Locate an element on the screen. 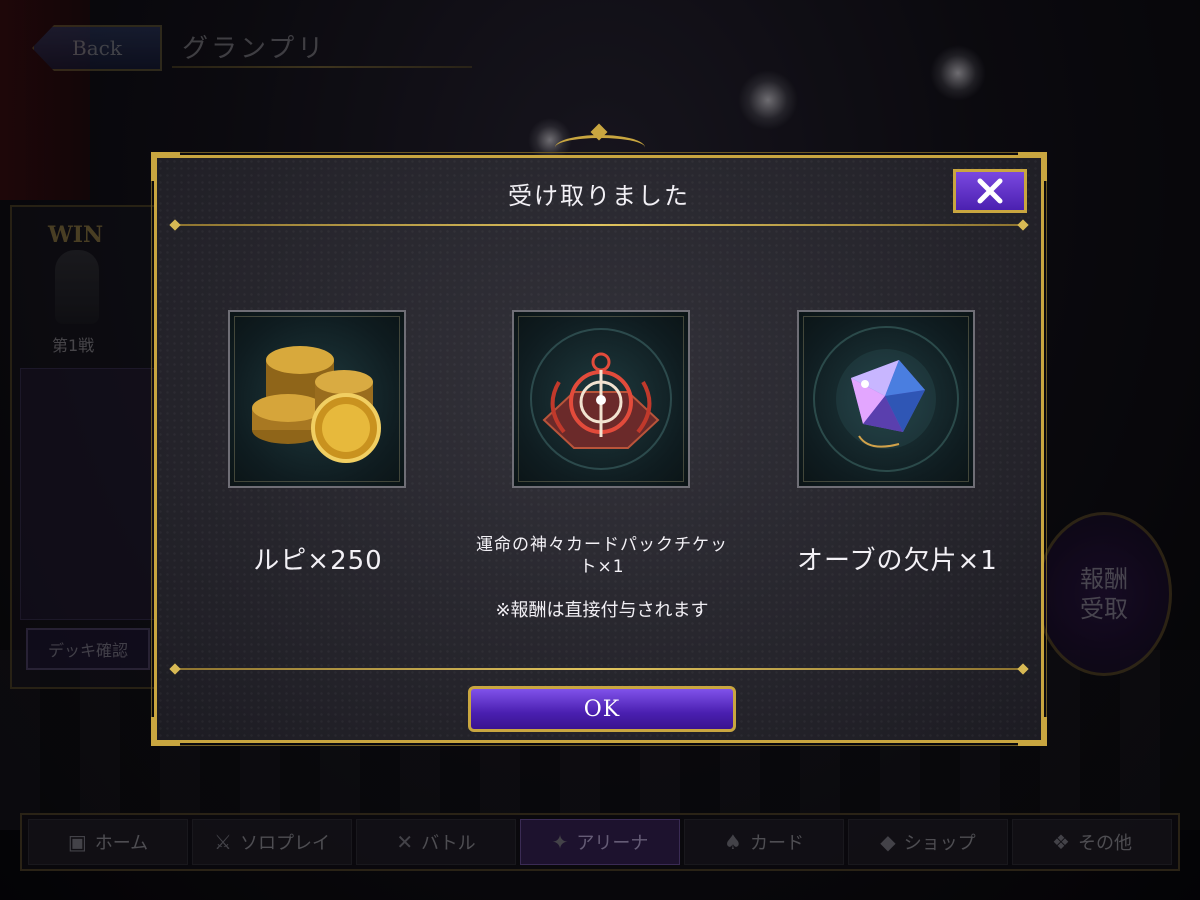  orb-shard-gem-icon is located at coordinates (886, 399).